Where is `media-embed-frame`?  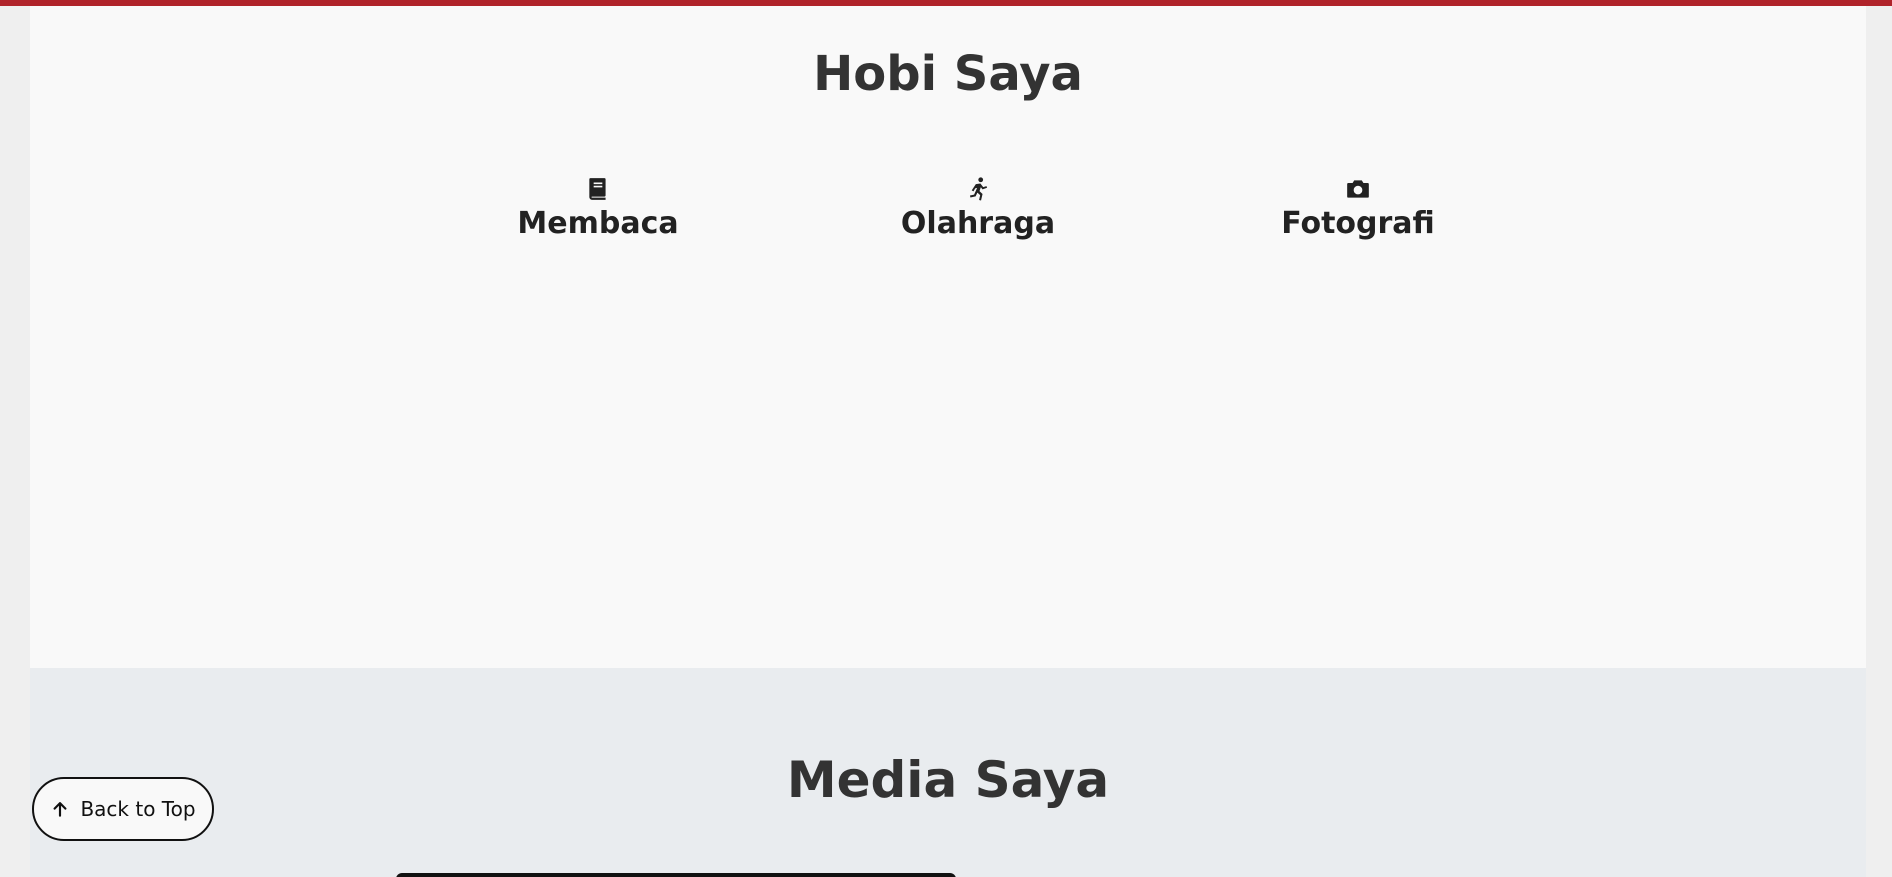 media-embed-frame is located at coordinates (676, 875).